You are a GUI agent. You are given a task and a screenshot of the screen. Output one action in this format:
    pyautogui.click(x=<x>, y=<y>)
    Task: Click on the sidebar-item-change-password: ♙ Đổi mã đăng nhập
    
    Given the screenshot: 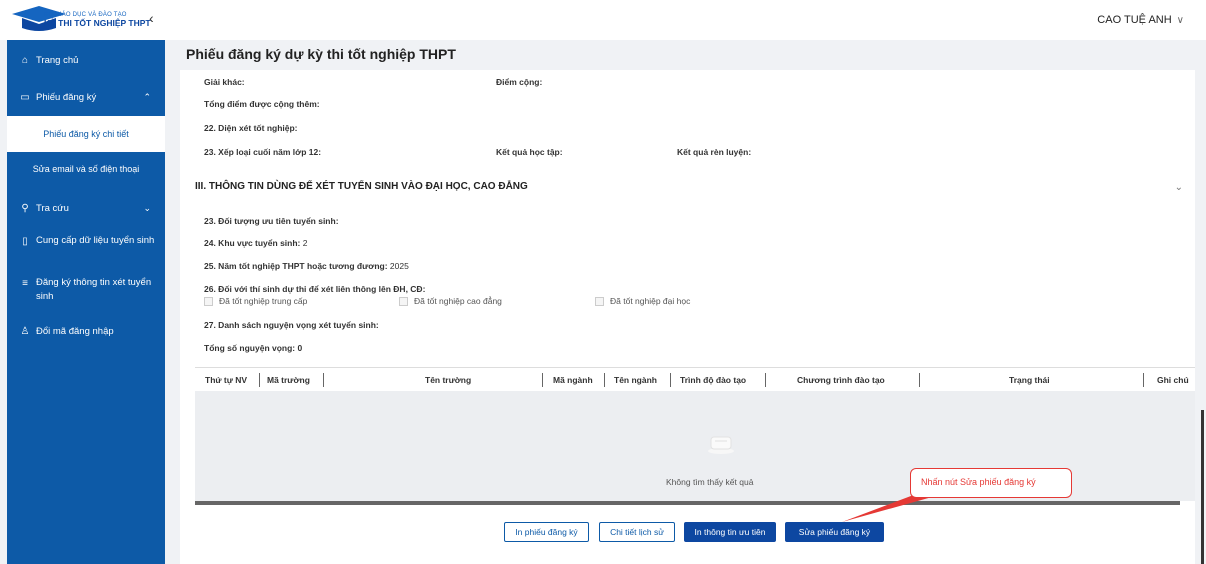 What is the action you would take?
    pyautogui.click(x=86, y=331)
    